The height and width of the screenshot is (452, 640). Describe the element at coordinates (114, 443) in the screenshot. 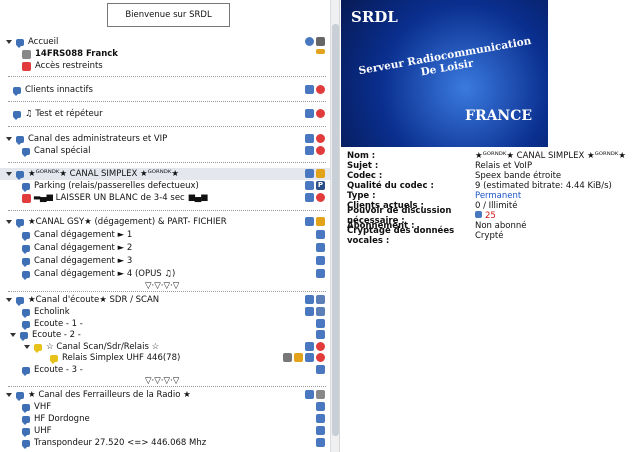

I see `tree-item-transp: Transpondeur 27.520 <=> 446.068 Mhz` at that location.